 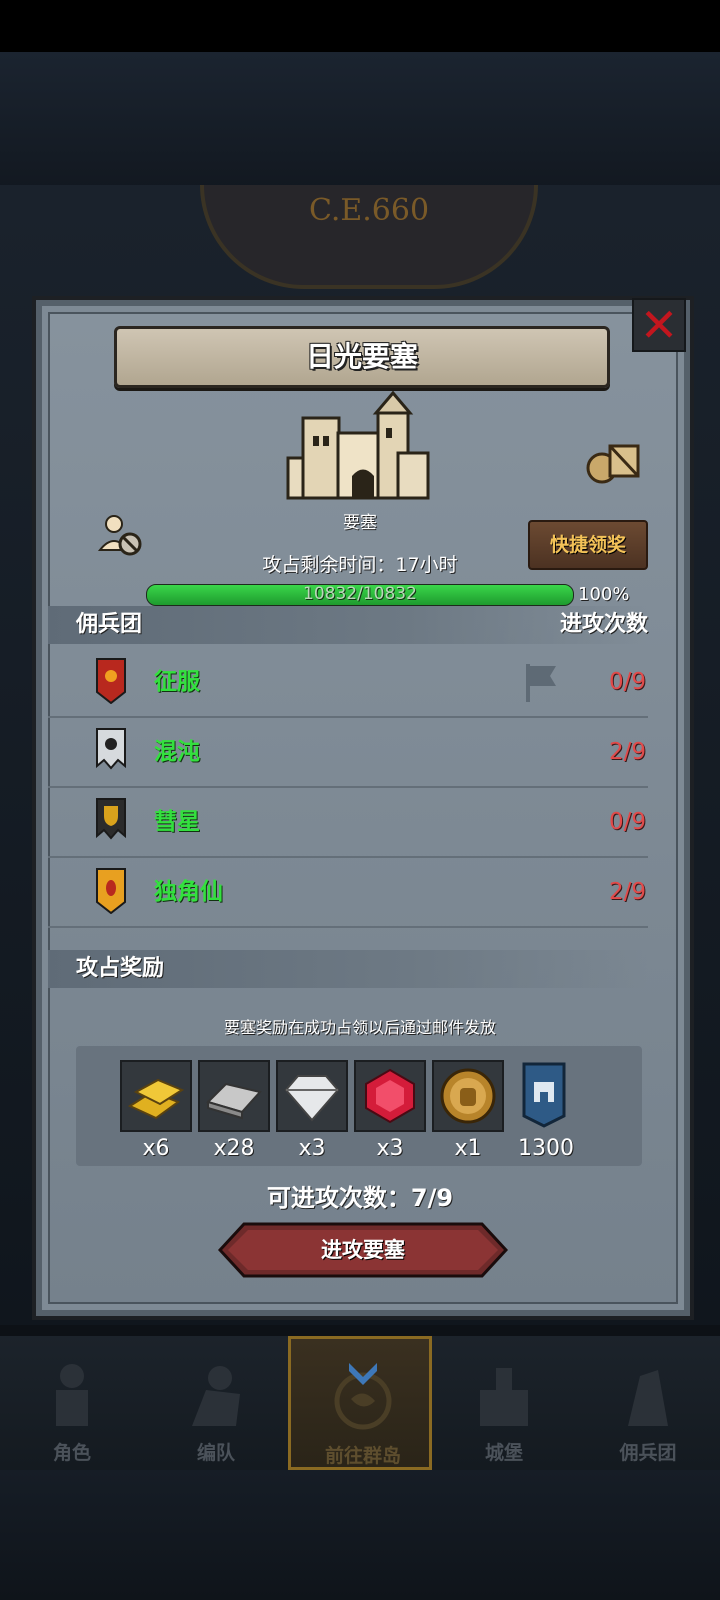 I want to click on quick-claim-label: 快捷领奖, so click(x=587, y=545).